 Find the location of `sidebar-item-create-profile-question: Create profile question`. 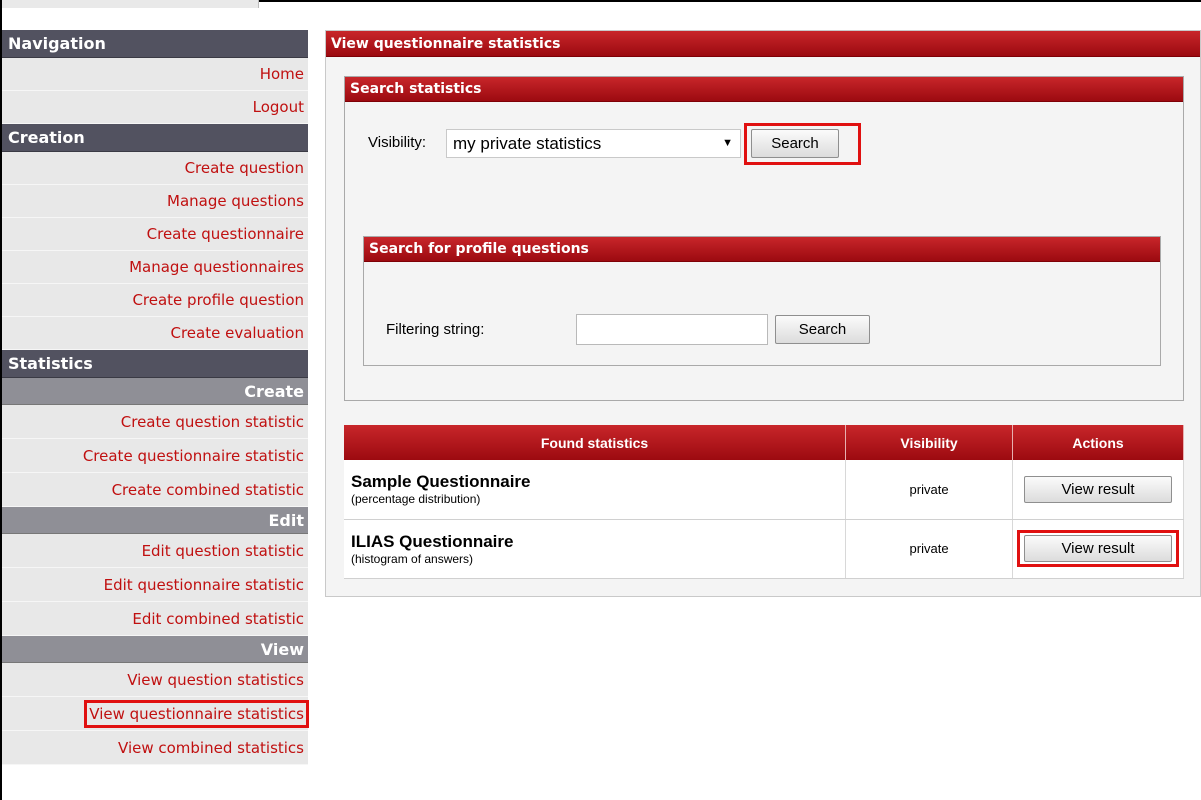

sidebar-item-create-profile-question: Create profile question is located at coordinates (155, 300).